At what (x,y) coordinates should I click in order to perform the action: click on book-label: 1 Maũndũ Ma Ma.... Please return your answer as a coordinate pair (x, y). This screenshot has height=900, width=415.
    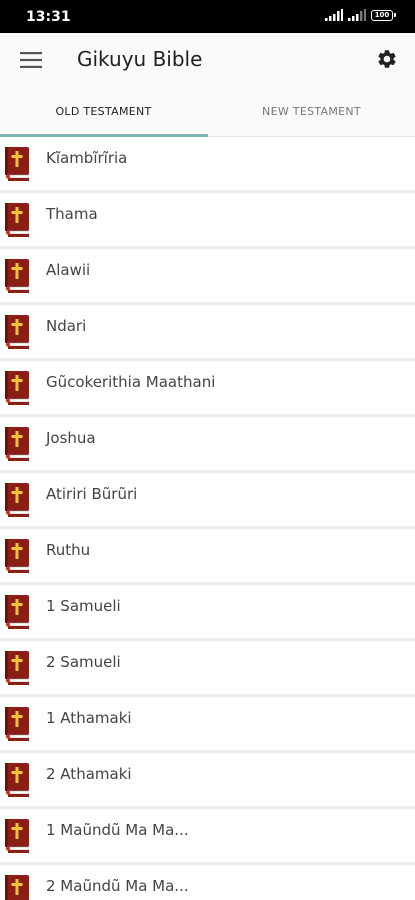
    Looking at the image, I should click on (117, 830).